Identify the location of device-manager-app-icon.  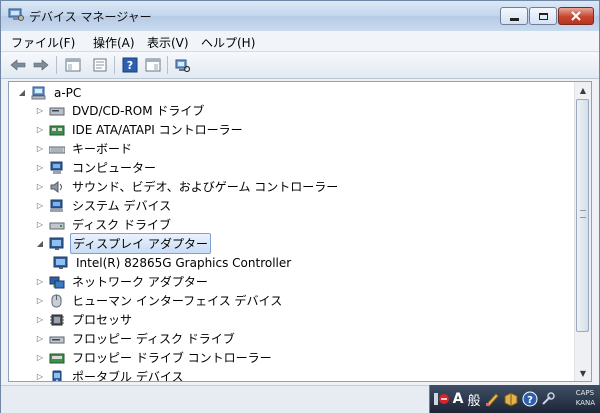
(16, 15).